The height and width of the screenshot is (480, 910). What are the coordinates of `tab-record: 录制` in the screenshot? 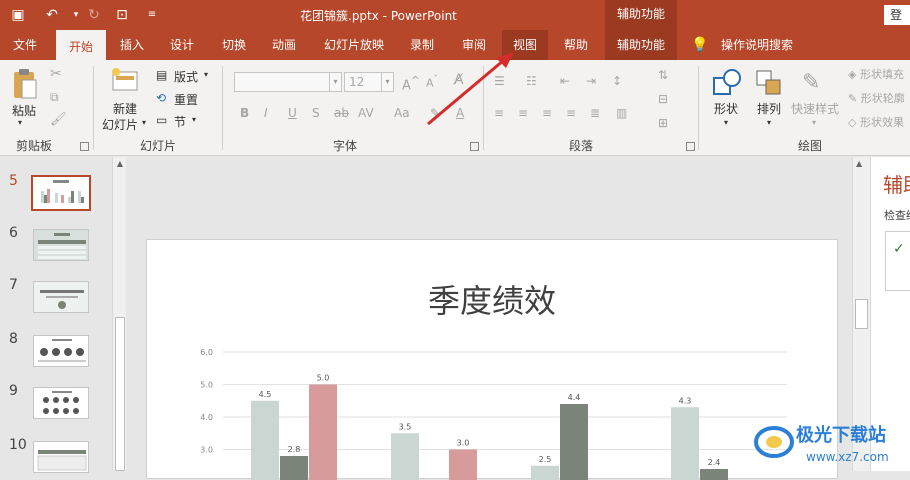 It's located at (422, 45).